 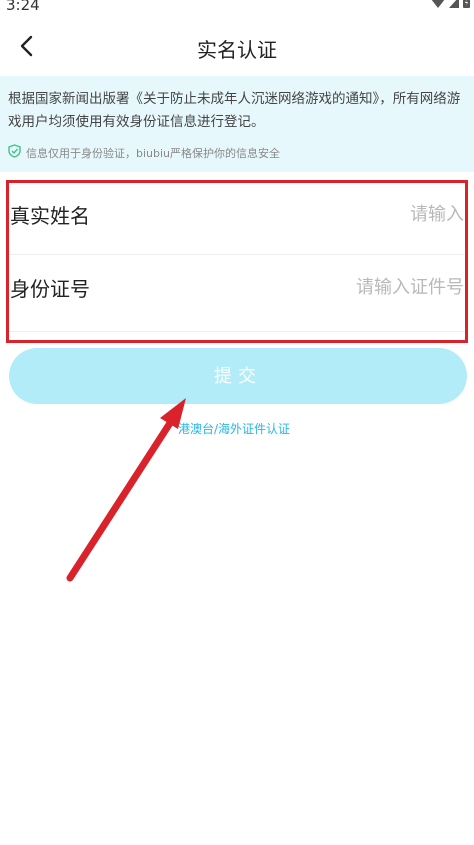 I want to click on page-title: 实名认证, so click(x=237, y=50).